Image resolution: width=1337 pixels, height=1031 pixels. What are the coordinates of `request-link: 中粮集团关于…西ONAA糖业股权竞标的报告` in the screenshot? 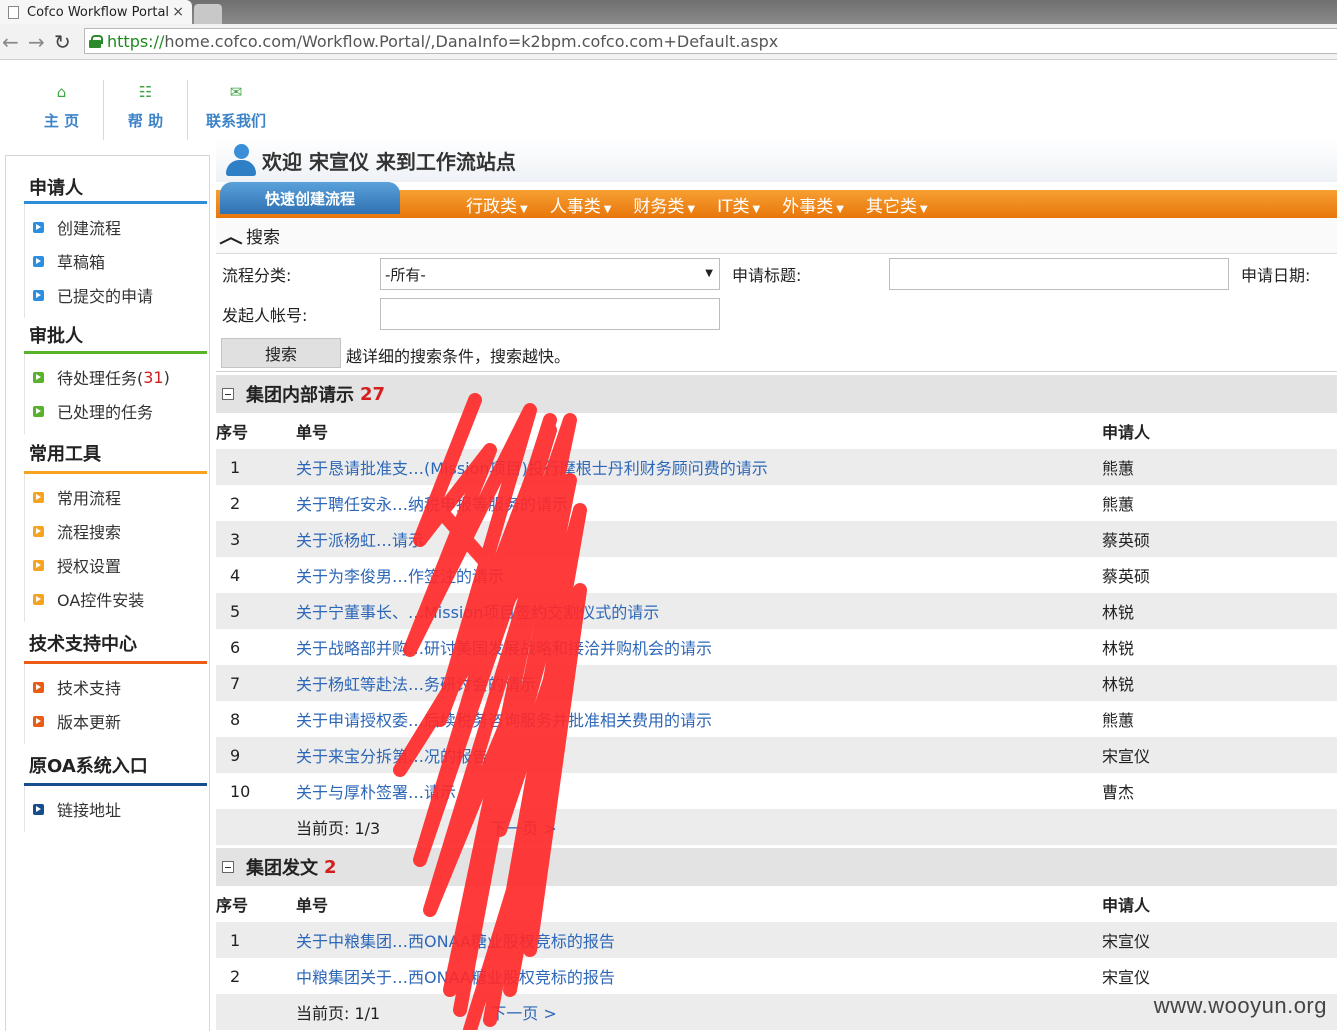 It's located at (455, 977).